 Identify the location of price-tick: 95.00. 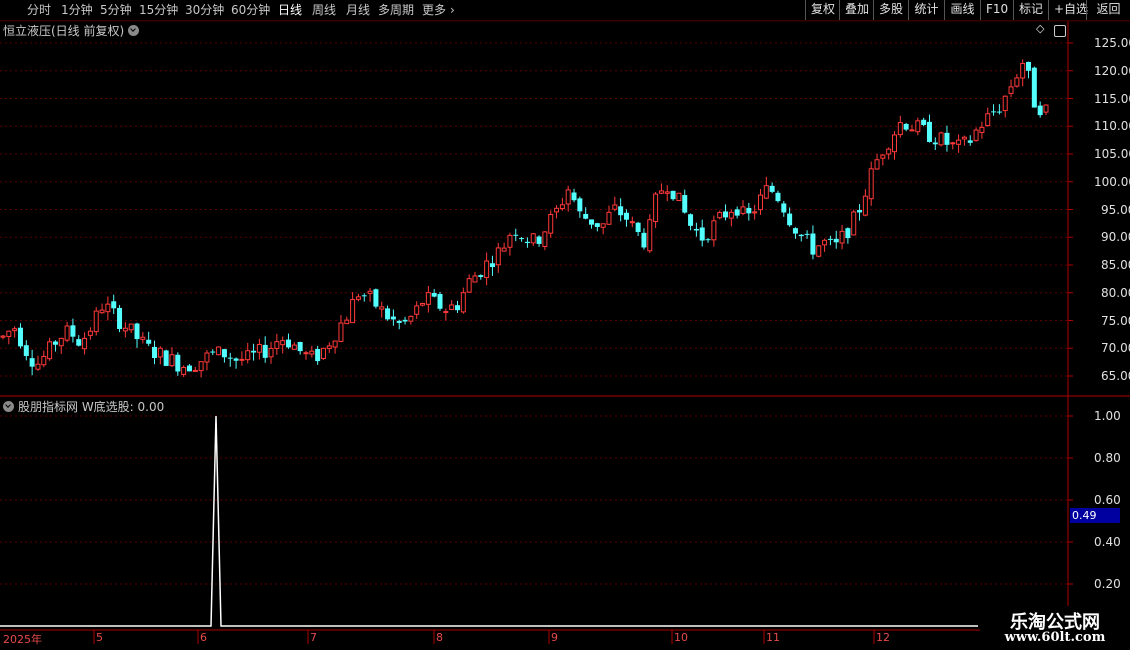
(1115, 210).